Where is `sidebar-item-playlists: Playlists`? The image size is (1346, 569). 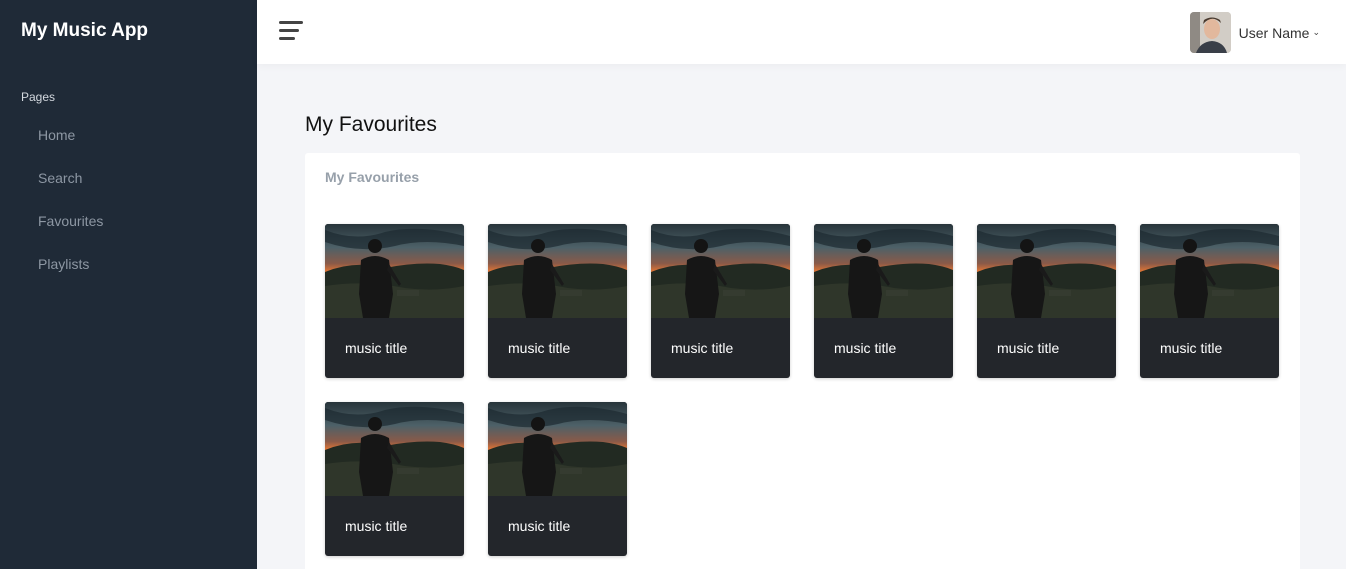
sidebar-item-playlists: Playlists is located at coordinates (128, 266).